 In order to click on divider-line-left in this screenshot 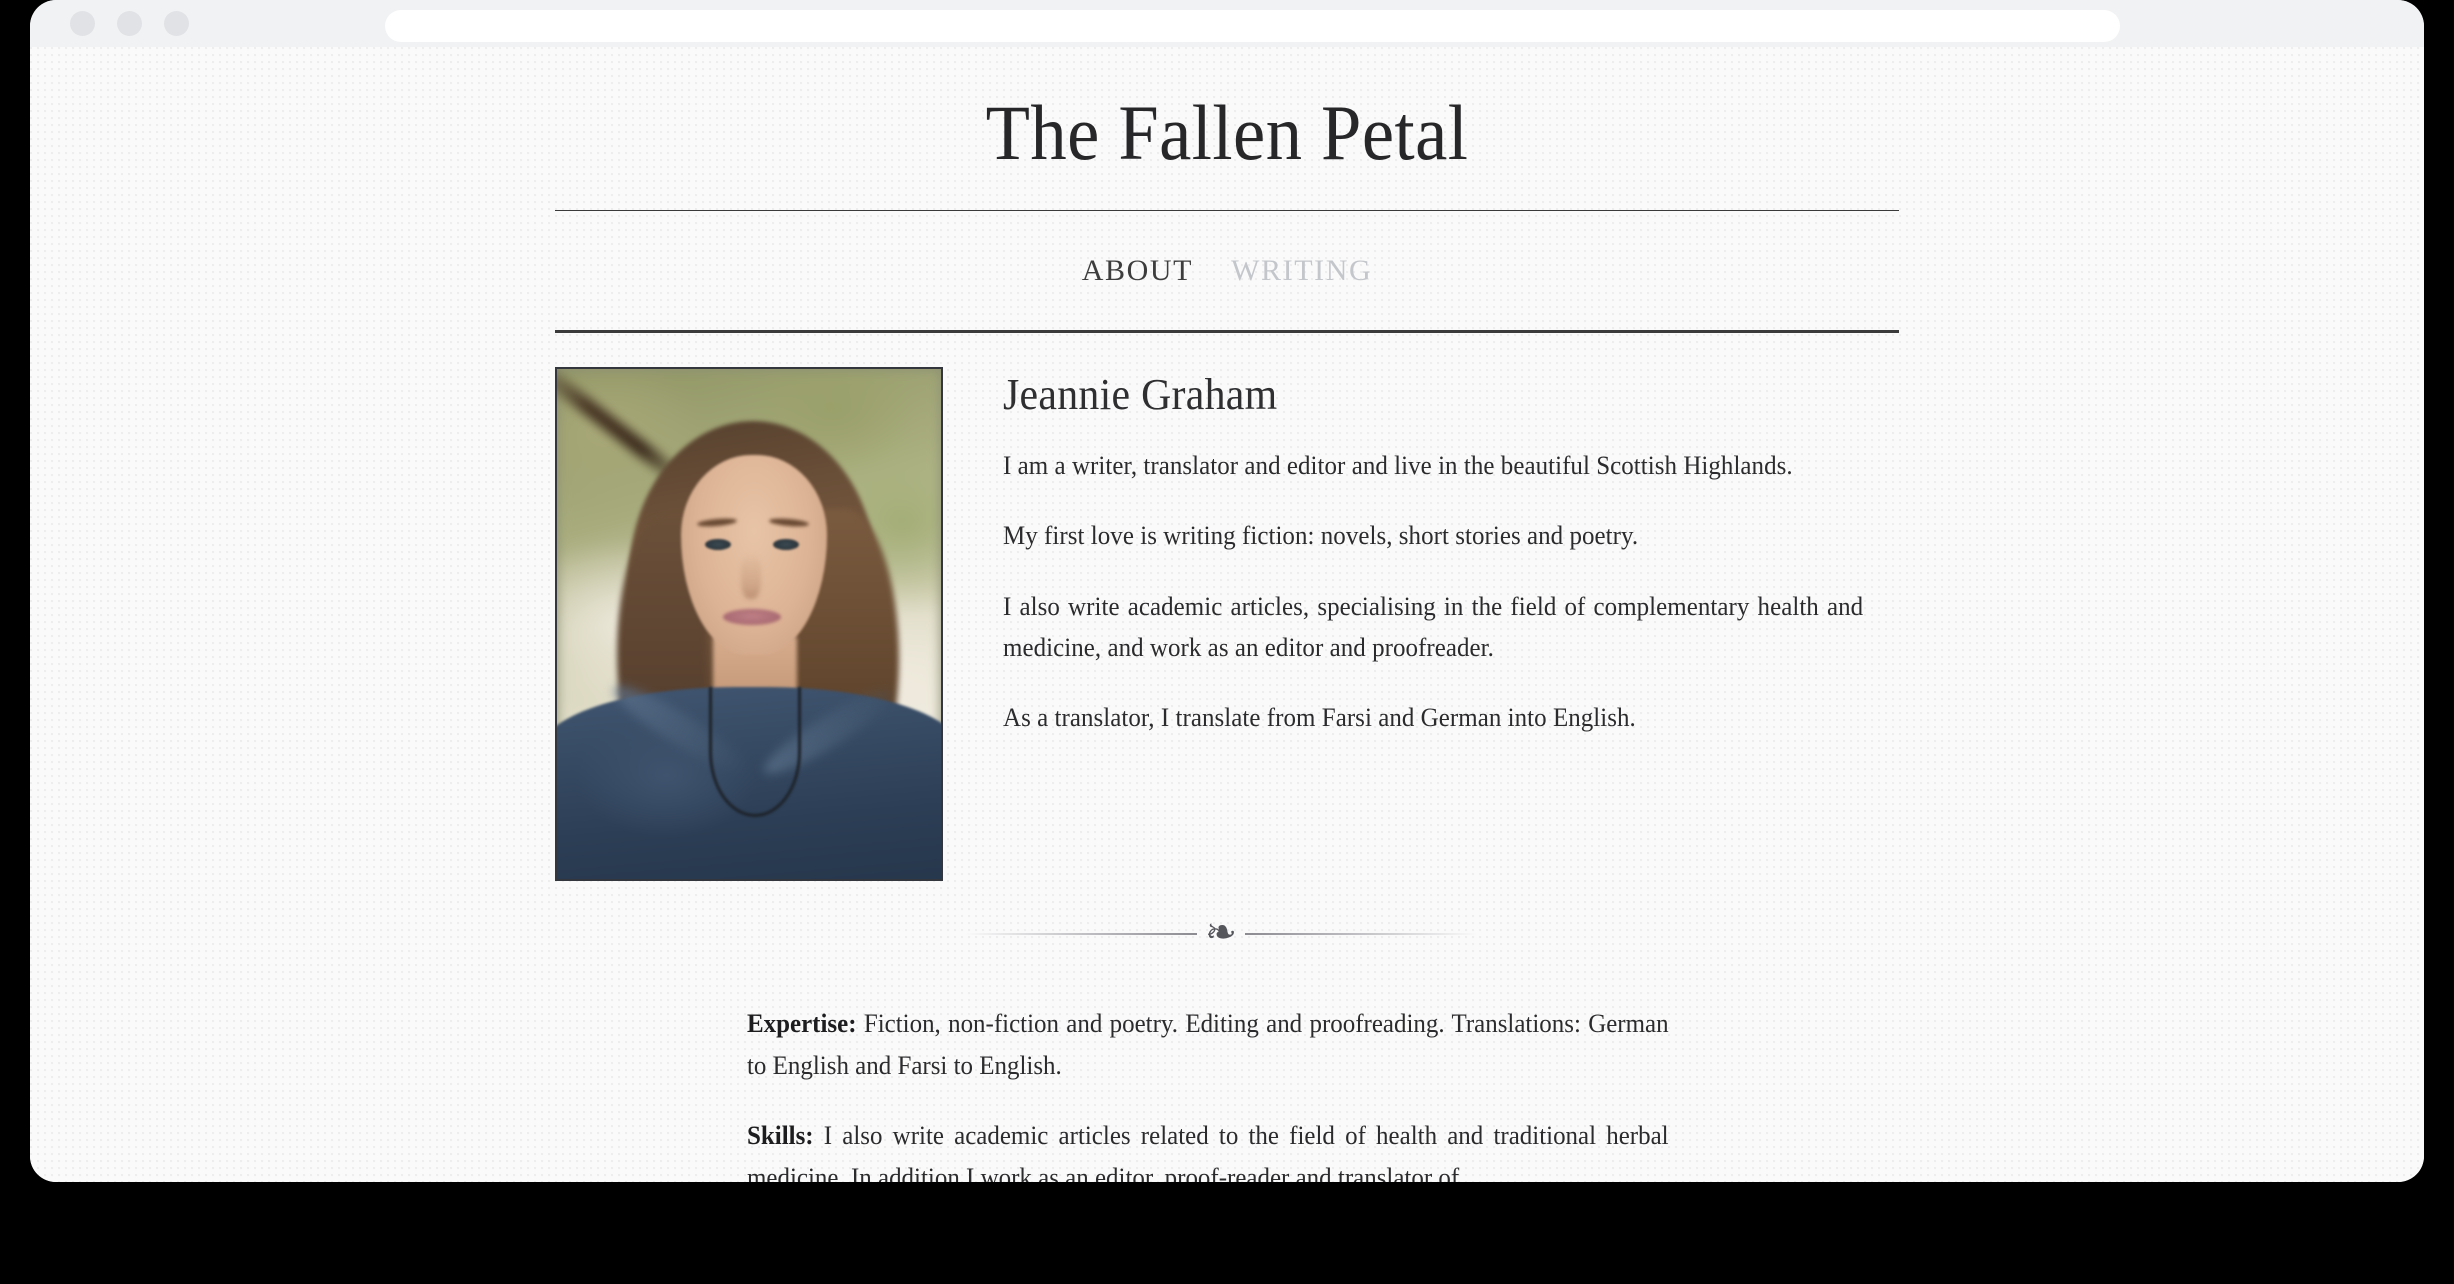, I will do `click(1081, 934)`.